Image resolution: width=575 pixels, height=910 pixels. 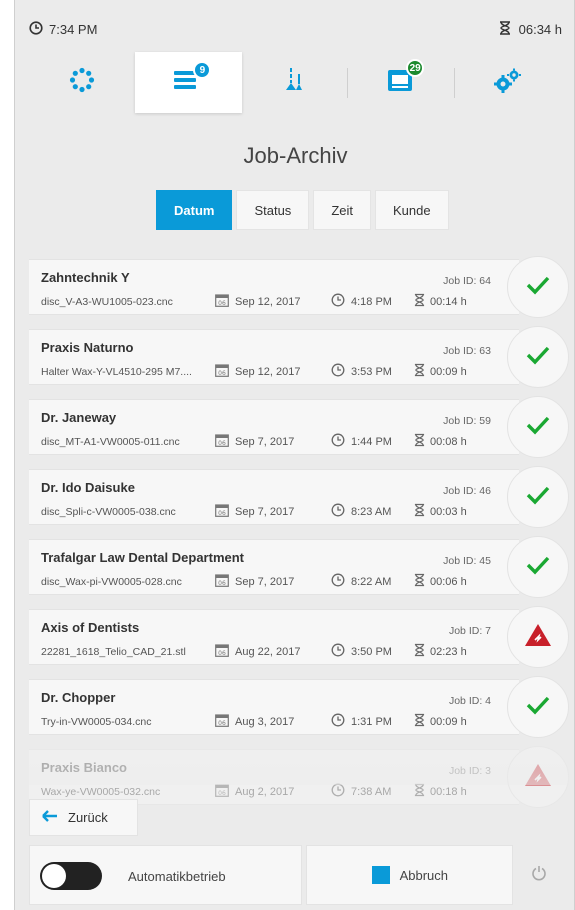 What do you see at coordinates (90, 627) in the screenshot?
I see `job-customer: Axis of Dentists` at bounding box center [90, 627].